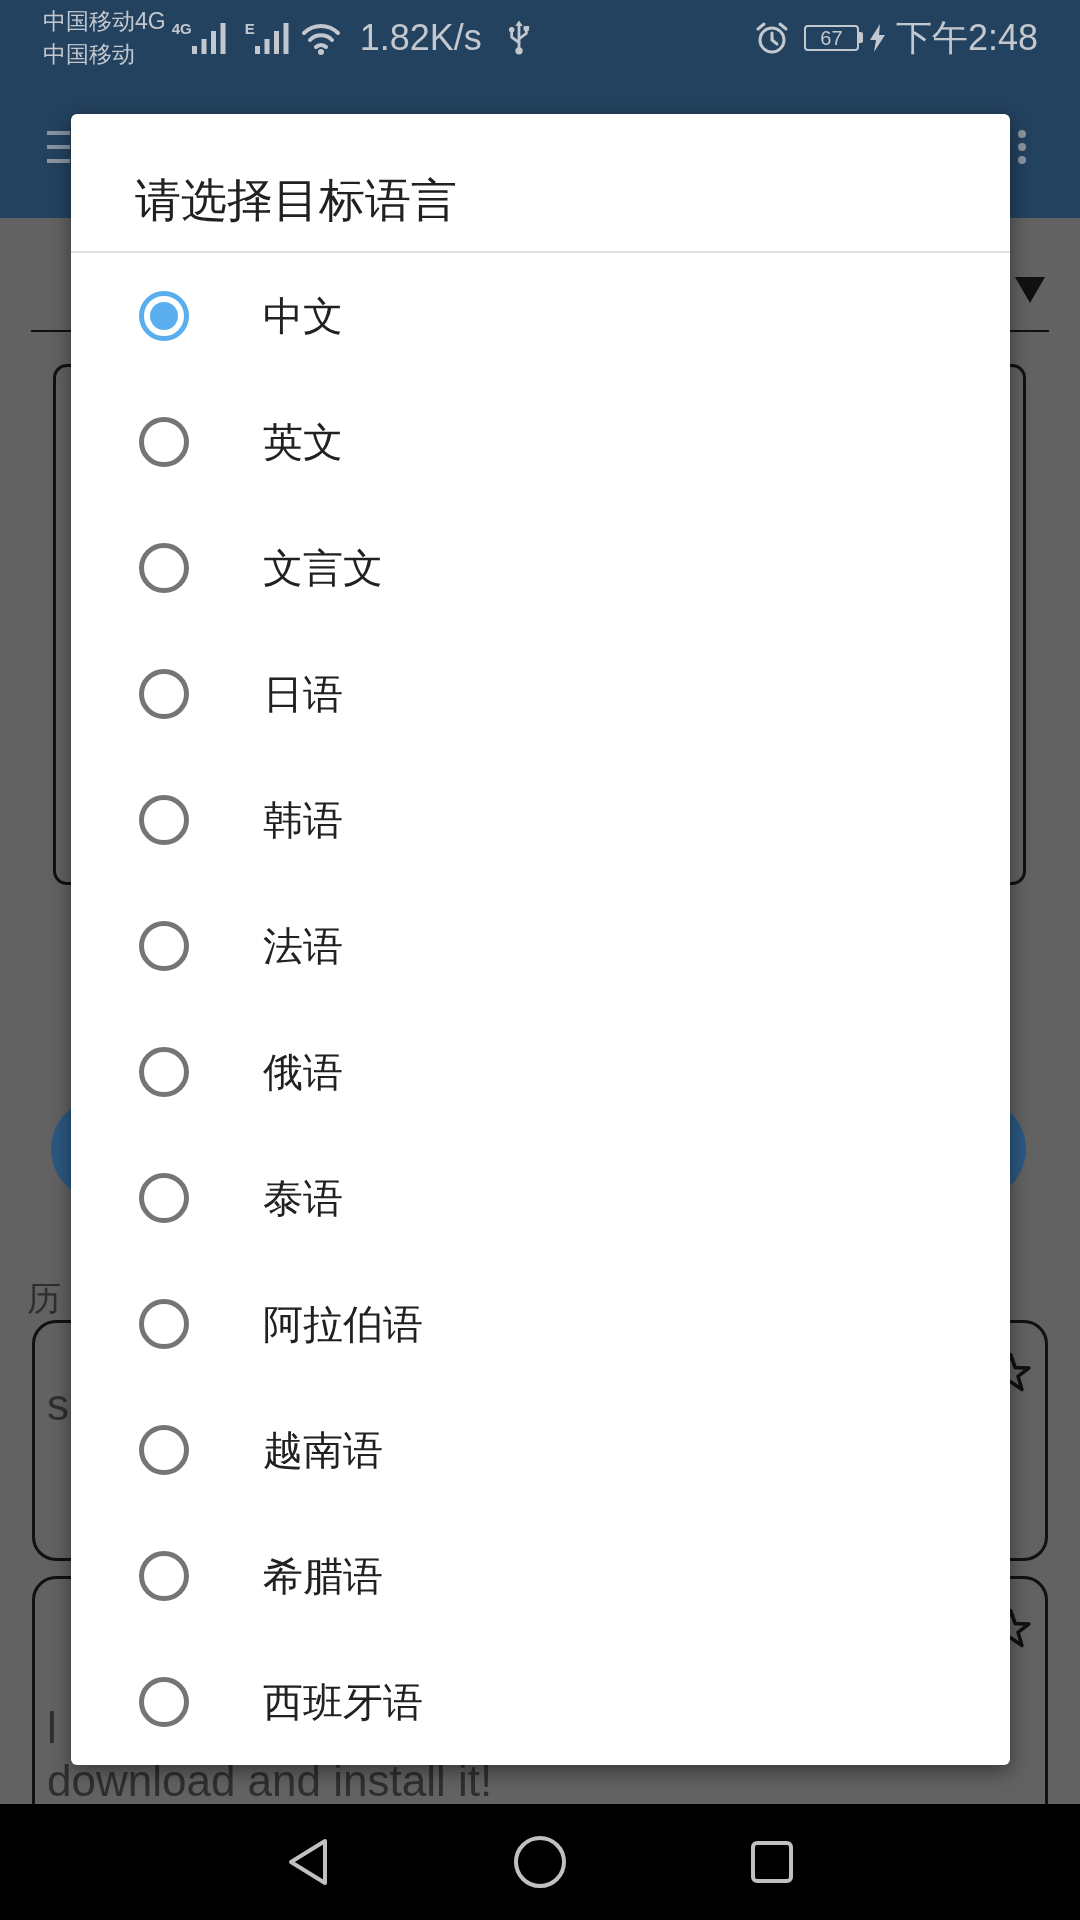 This screenshot has height=1920, width=1080. What do you see at coordinates (104, 21) in the screenshot?
I see `carrier-name: 中国移动4G` at bounding box center [104, 21].